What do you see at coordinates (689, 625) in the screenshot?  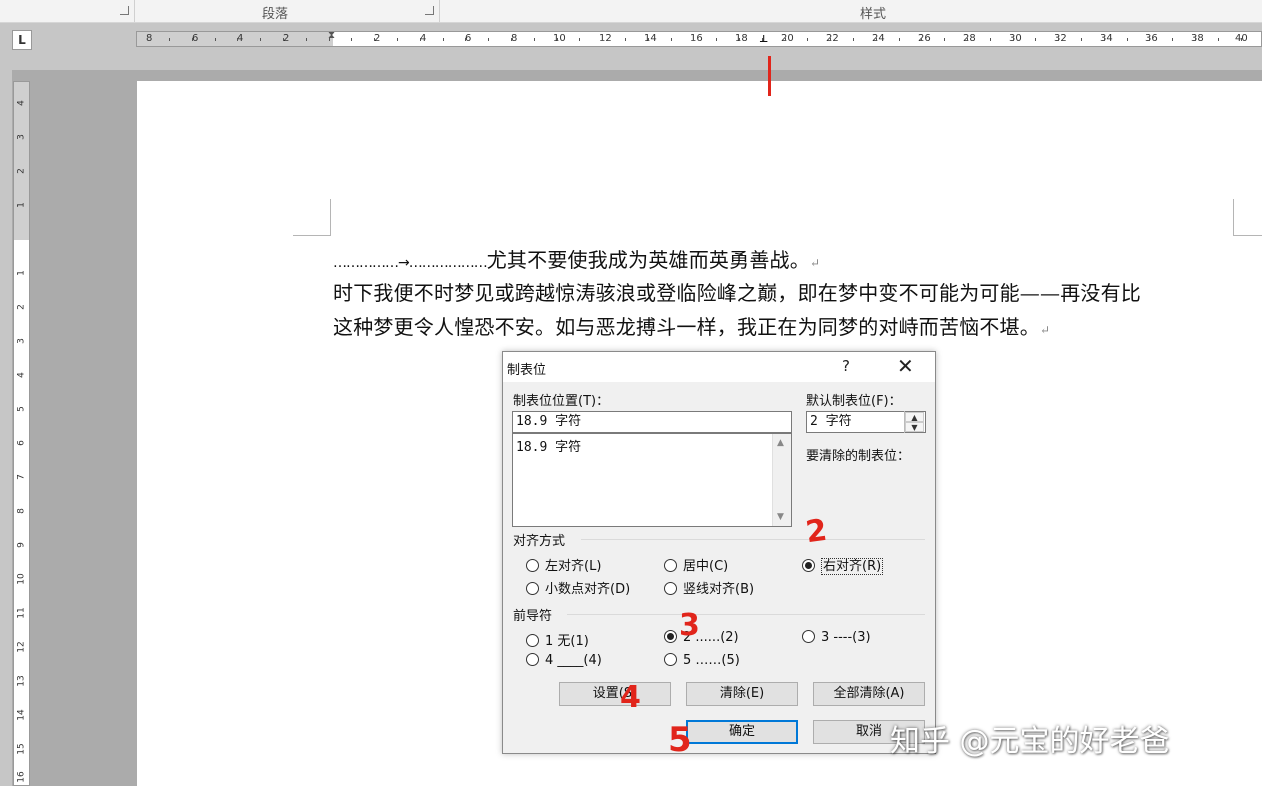 I see `annotation-step-3: 3` at bounding box center [689, 625].